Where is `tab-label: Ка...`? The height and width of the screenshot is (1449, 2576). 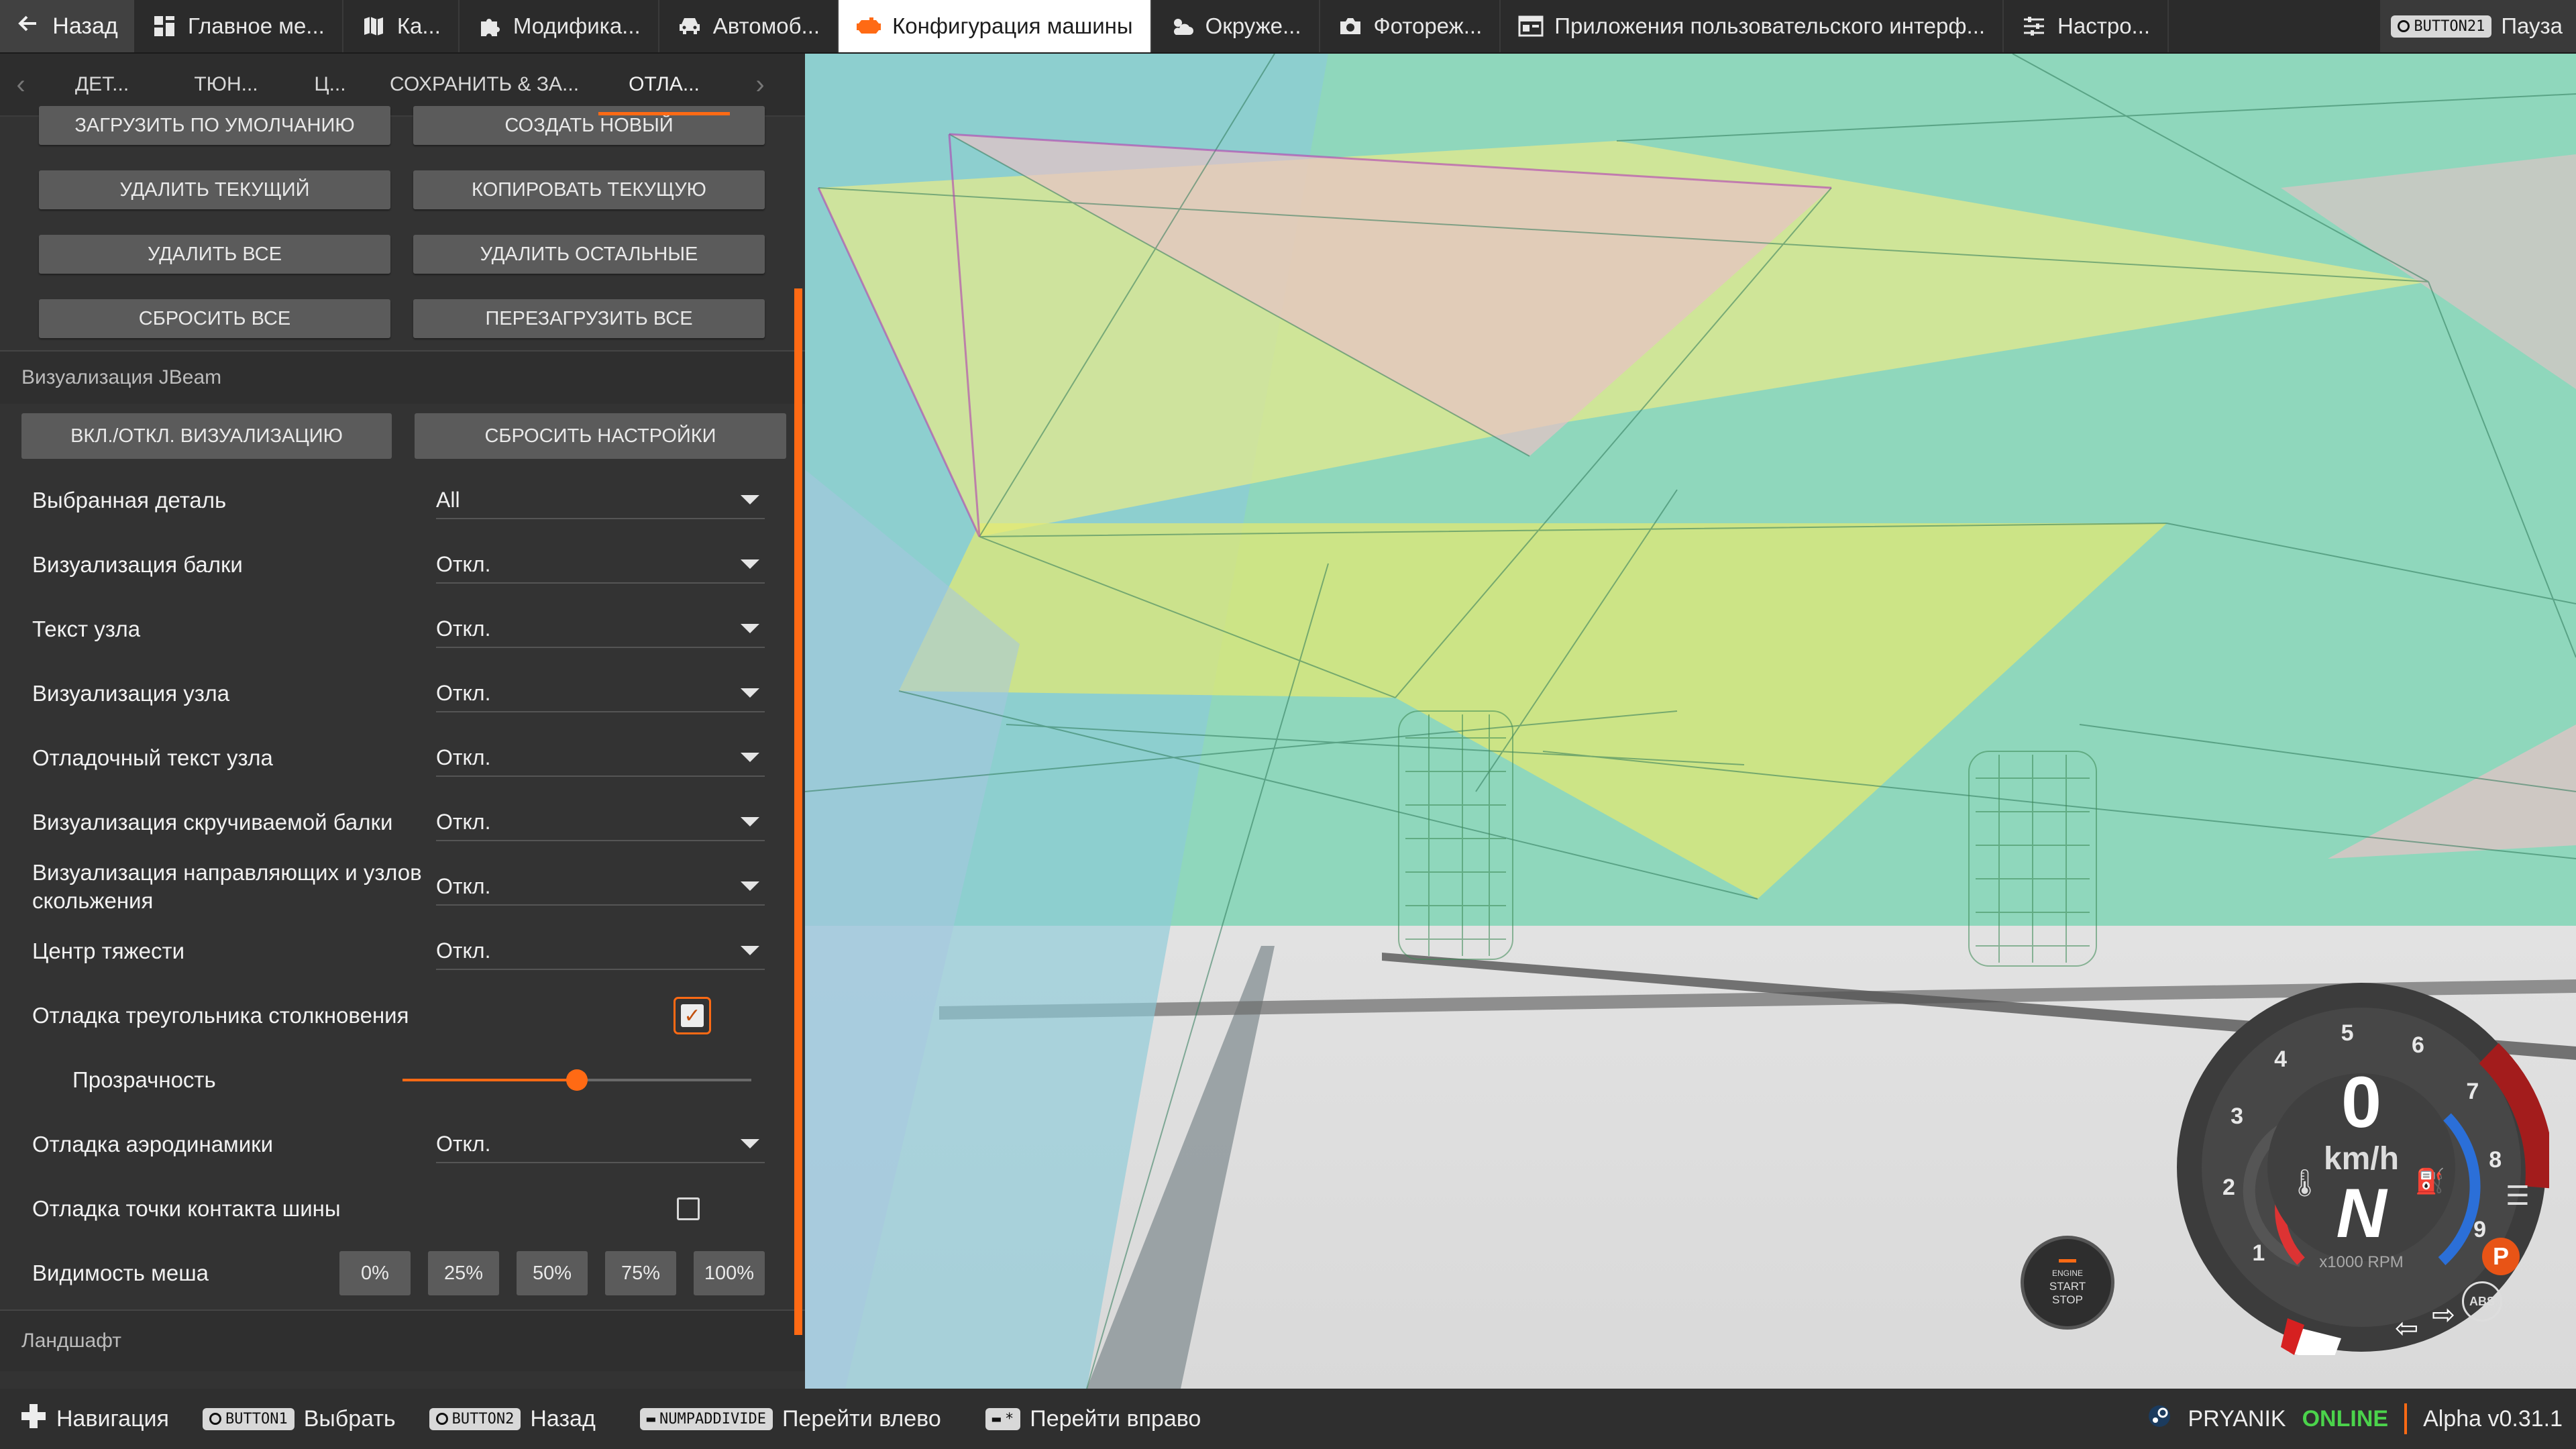 tab-label: Ка... is located at coordinates (418, 25).